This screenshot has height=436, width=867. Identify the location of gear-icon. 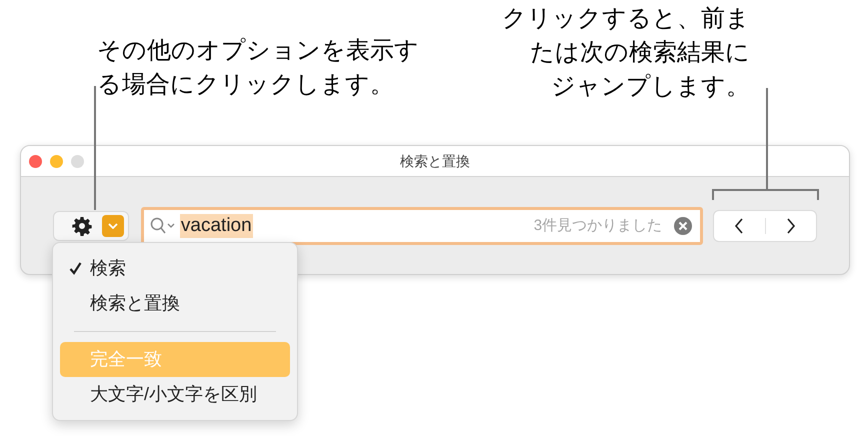
(82, 226).